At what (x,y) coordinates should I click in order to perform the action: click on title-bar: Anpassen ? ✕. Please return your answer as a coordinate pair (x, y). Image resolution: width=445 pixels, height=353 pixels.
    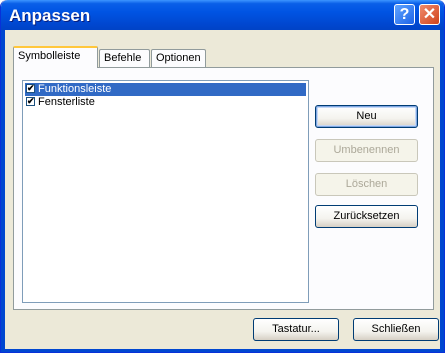
    Looking at the image, I should click on (222, 15).